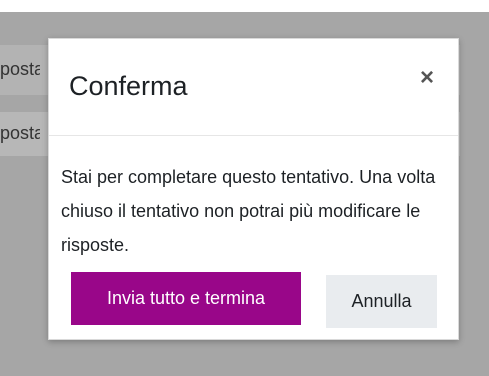  Describe the element at coordinates (381, 301) in the screenshot. I see `cancel-button: Annulla` at that location.